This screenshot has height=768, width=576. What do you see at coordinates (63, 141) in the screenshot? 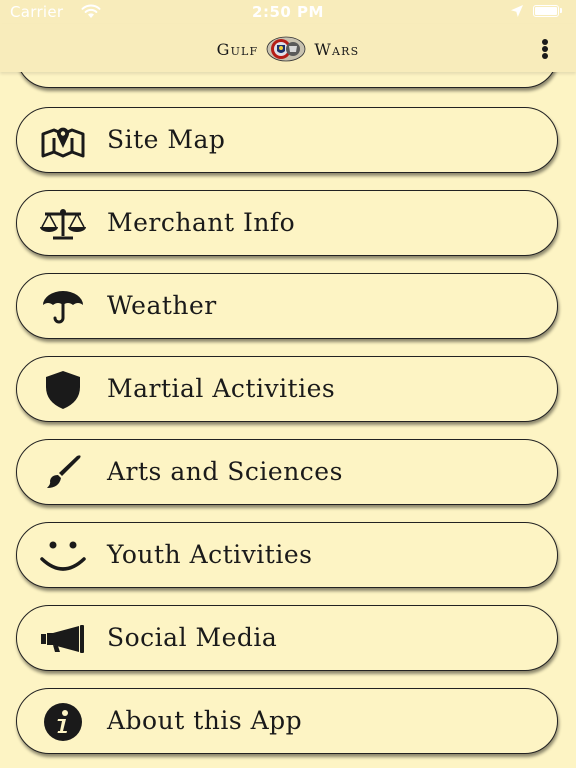
I see `map-icon` at bounding box center [63, 141].